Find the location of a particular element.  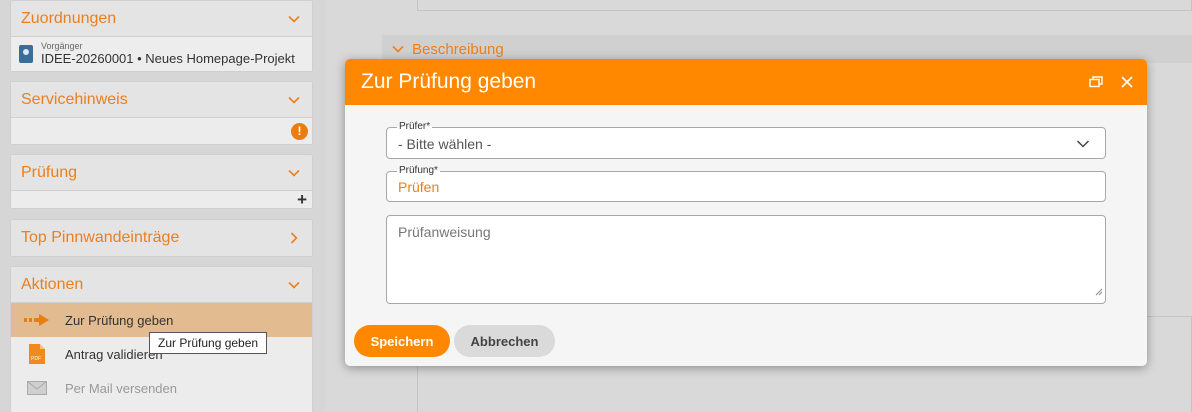

content-box is located at coordinates (804, 5).